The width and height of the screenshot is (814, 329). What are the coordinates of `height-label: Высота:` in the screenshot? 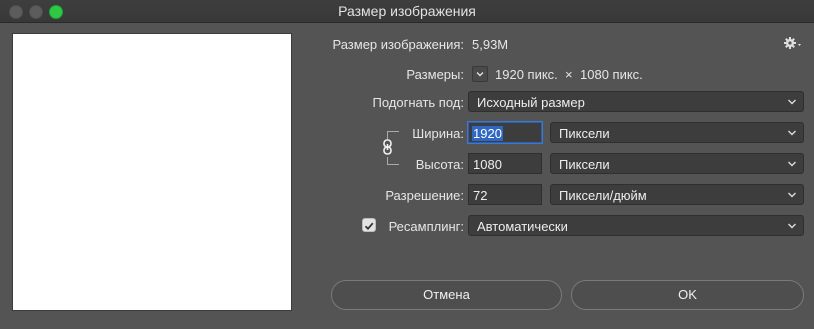 It's located at (439, 164).